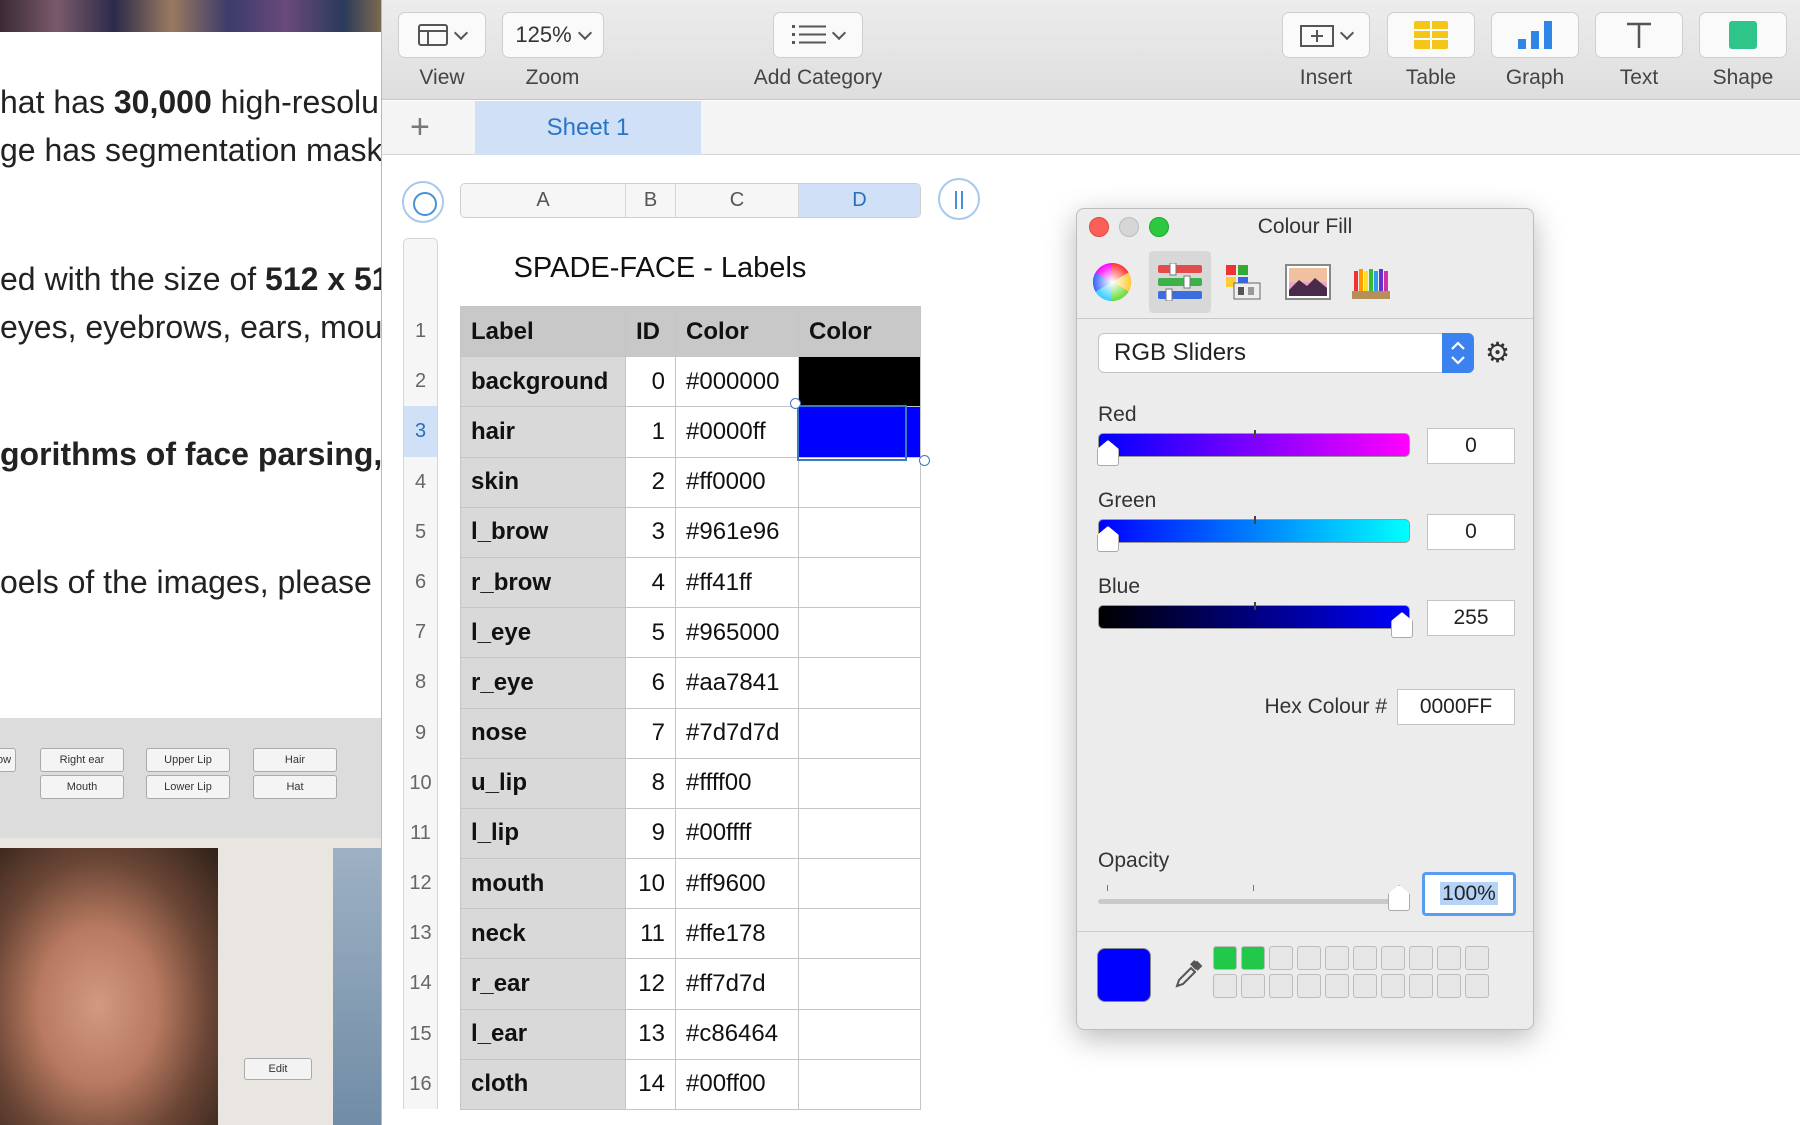  Describe the element at coordinates (650, 1034) in the screenshot. I see `id-cell: 13` at that location.